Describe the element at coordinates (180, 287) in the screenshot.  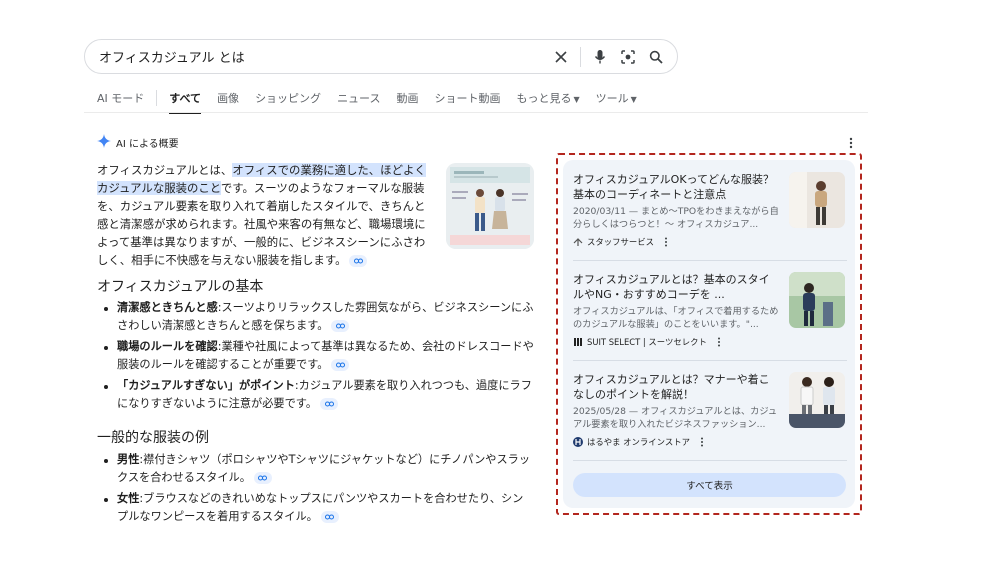
I see `section-heading: オフィスカジュアルの基本` at that location.